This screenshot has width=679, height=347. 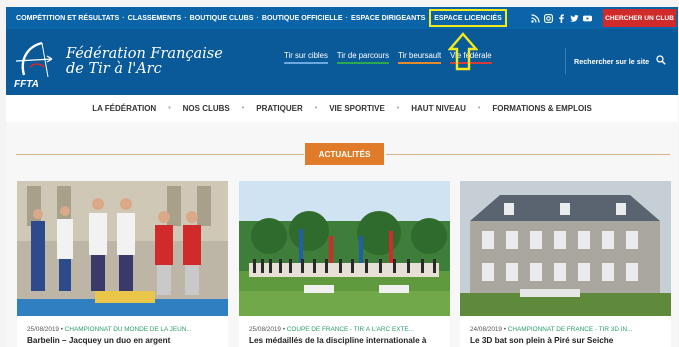 What do you see at coordinates (36, 63) in the screenshot?
I see `ffta-logo-icon: FFTA` at bounding box center [36, 63].